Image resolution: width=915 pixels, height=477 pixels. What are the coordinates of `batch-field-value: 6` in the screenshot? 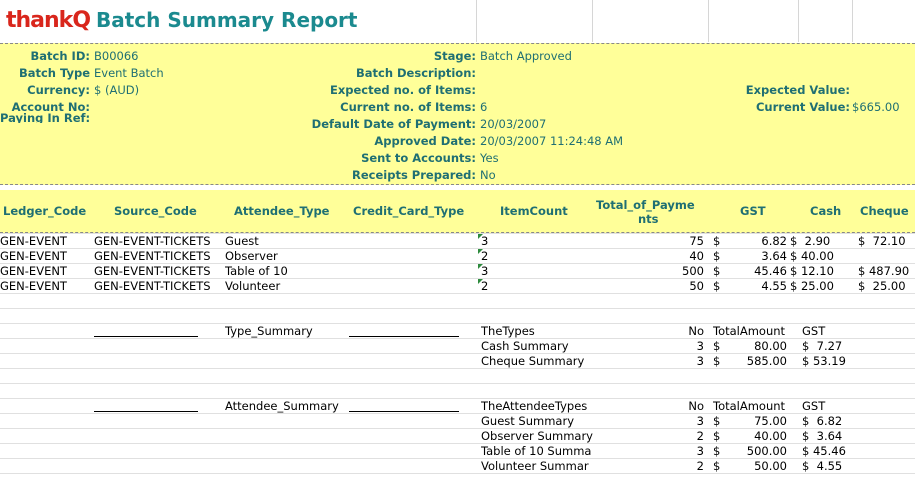 It's located at (484, 107).